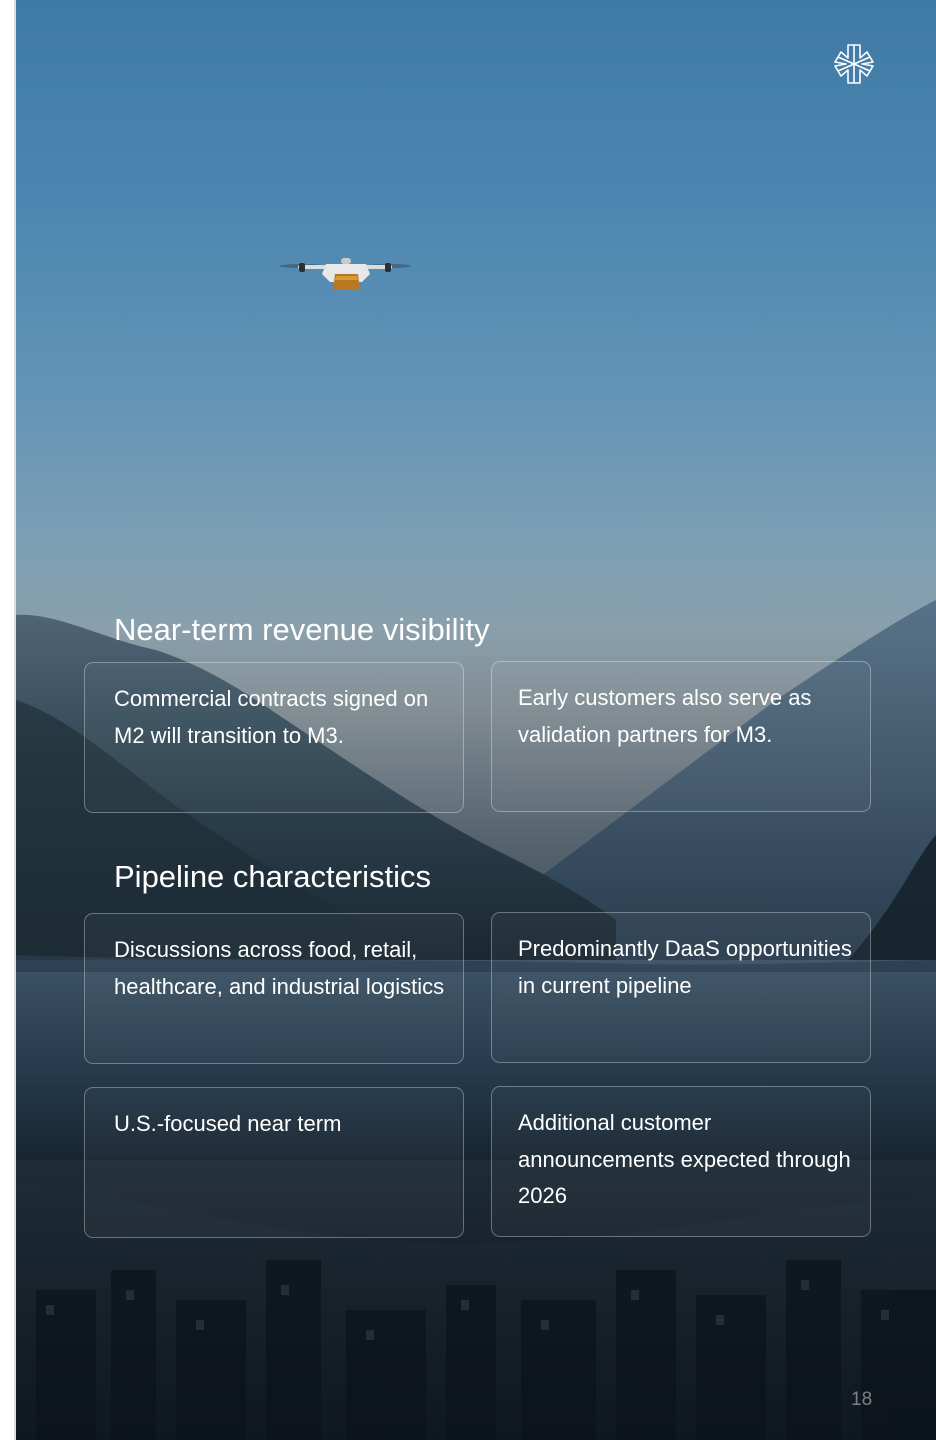  What do you see at coordinates (274, 1162) in the screenshot?
I see `card-us-focused: U.S.-focused near term` at bounding box center [274, 1162].